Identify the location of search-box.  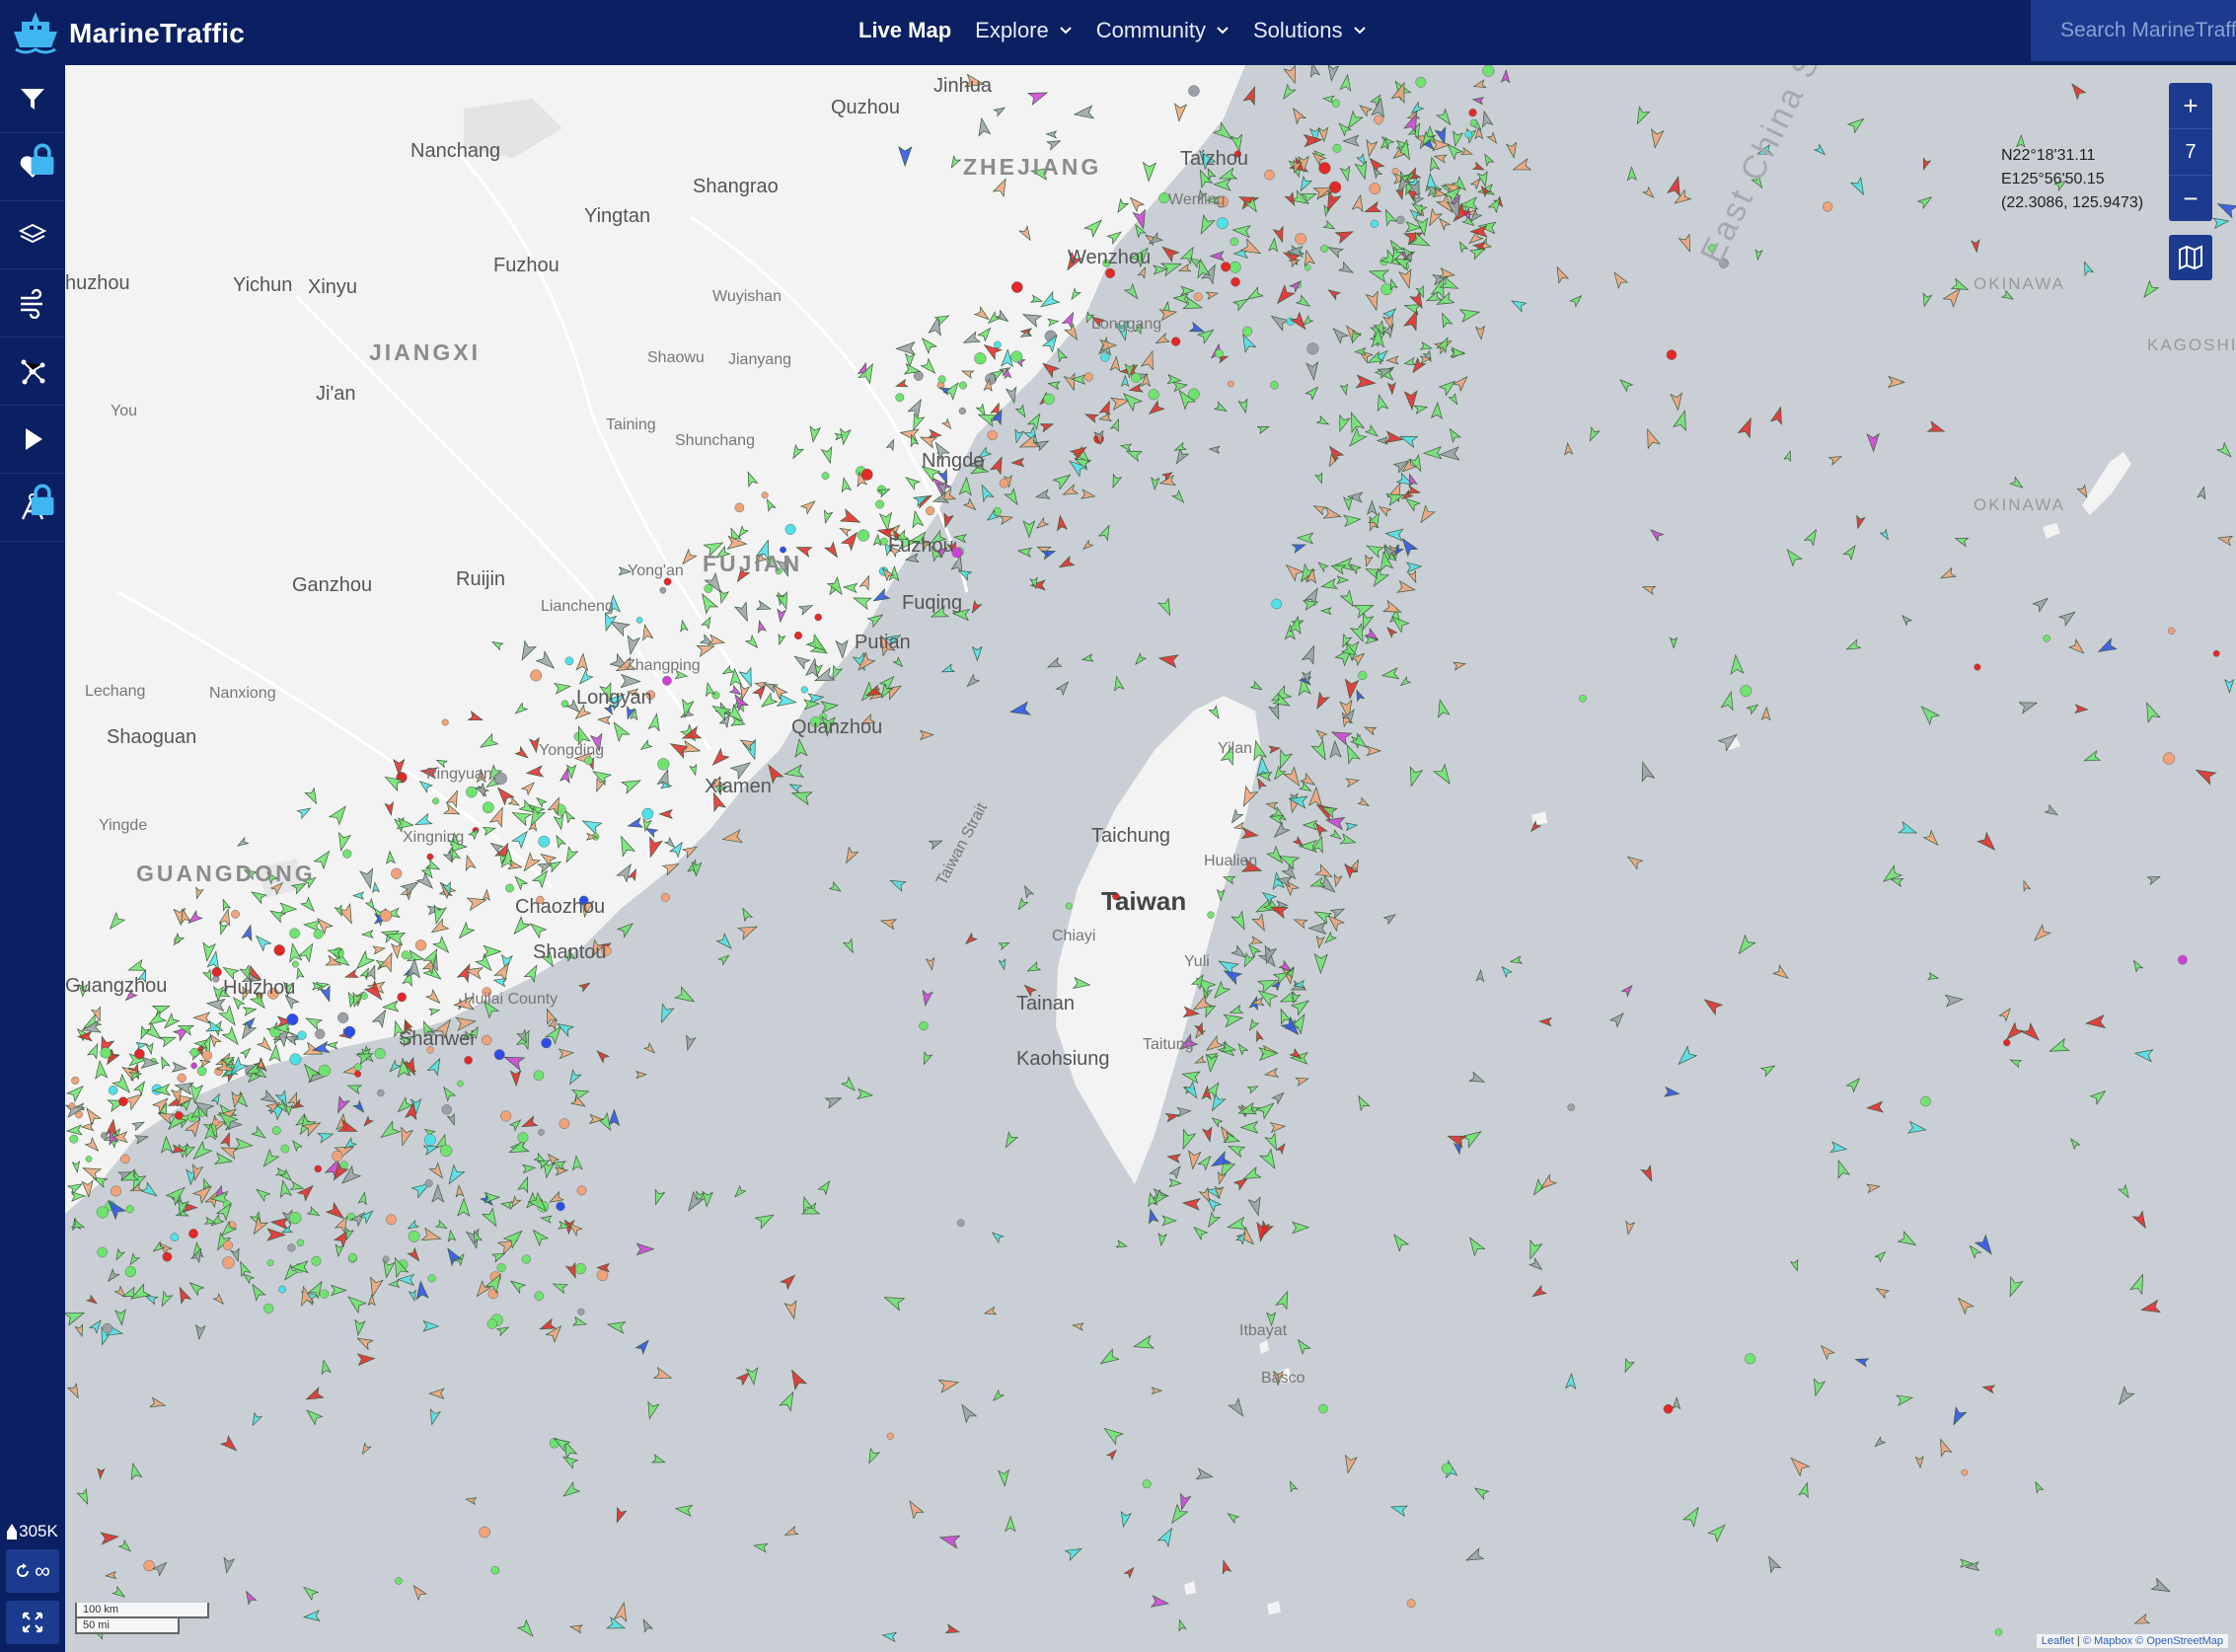
(2133, 31).